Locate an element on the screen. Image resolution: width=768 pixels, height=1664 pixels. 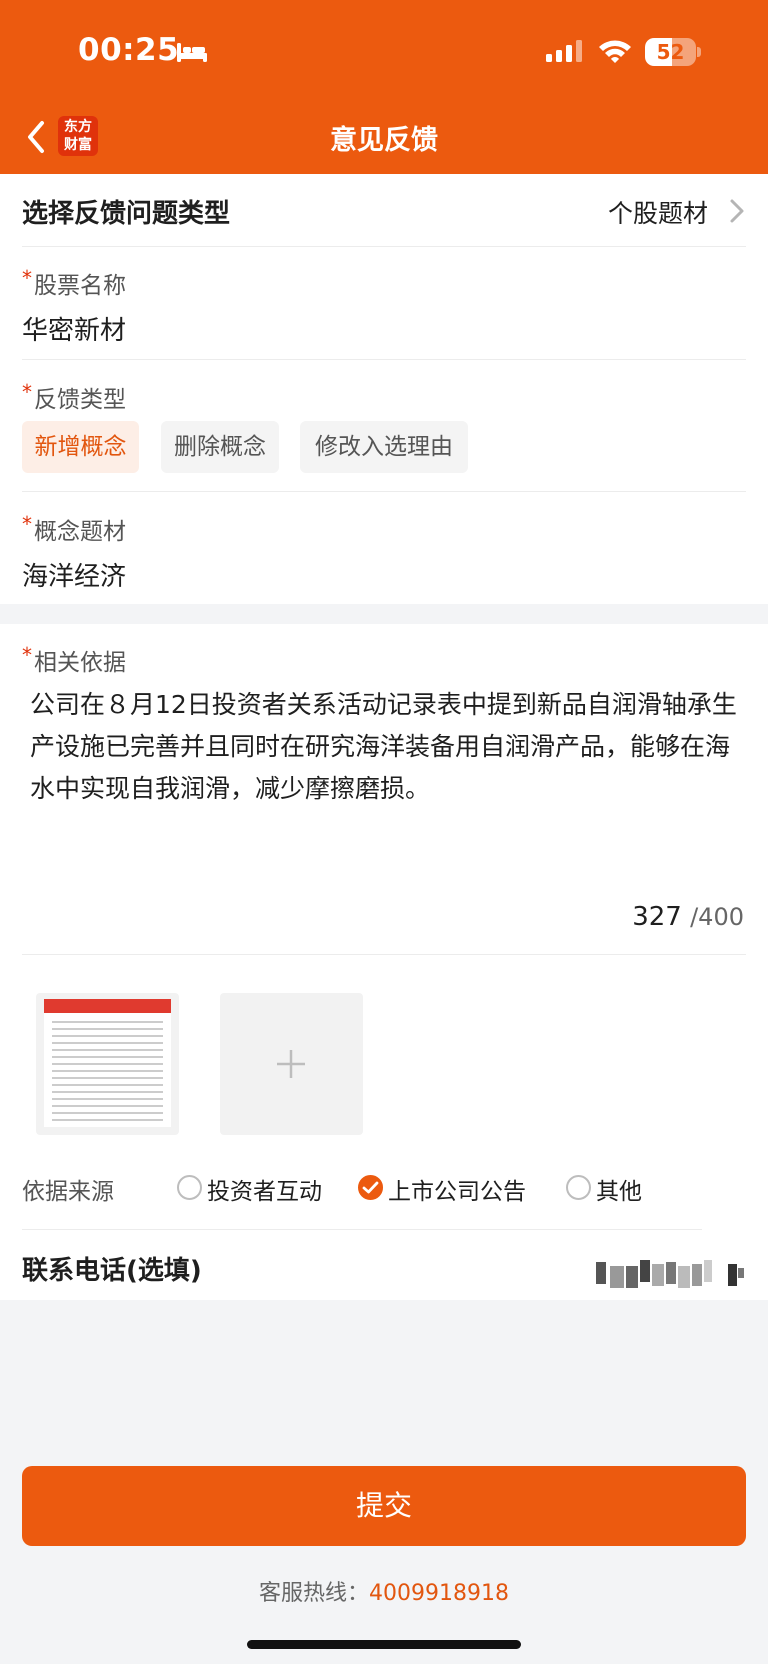
feedback-type-label: *反馈类型 is located at coordinates (74, 397).